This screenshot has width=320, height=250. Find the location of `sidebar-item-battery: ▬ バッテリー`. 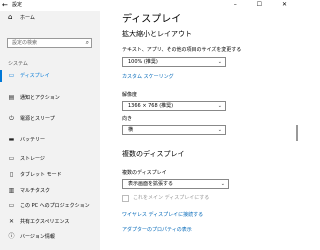

sidebar-item-battery: ▬ バッテリー is located at coordinates (50, 140).